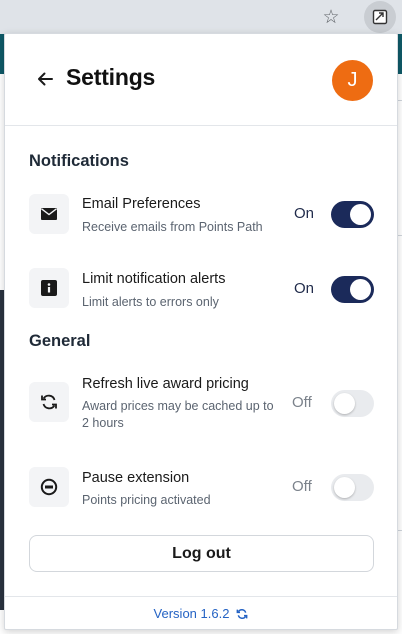  Describe the element at coordinates (49, 487) in the screenshot. I see `pause-icon` at that location.